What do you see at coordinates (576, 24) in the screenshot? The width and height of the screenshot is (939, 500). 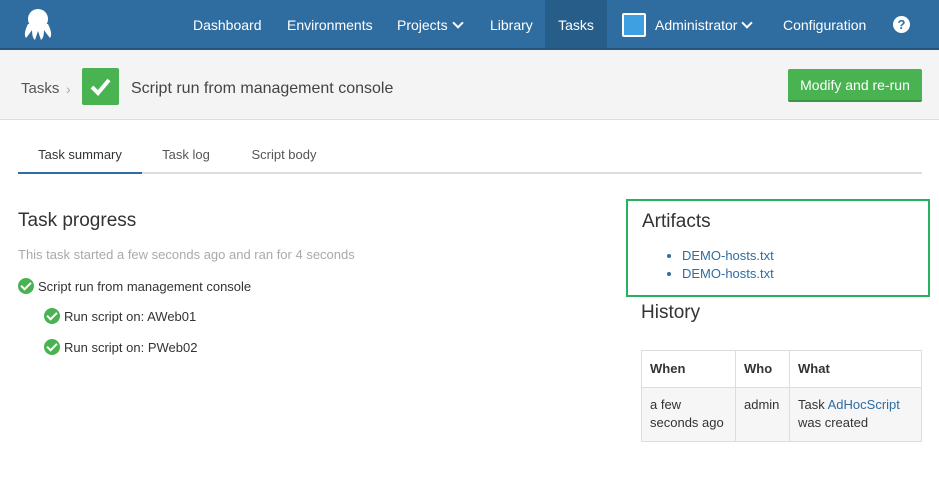 I see `nav-tasks: Tasks` at bounding box center [576, 24].